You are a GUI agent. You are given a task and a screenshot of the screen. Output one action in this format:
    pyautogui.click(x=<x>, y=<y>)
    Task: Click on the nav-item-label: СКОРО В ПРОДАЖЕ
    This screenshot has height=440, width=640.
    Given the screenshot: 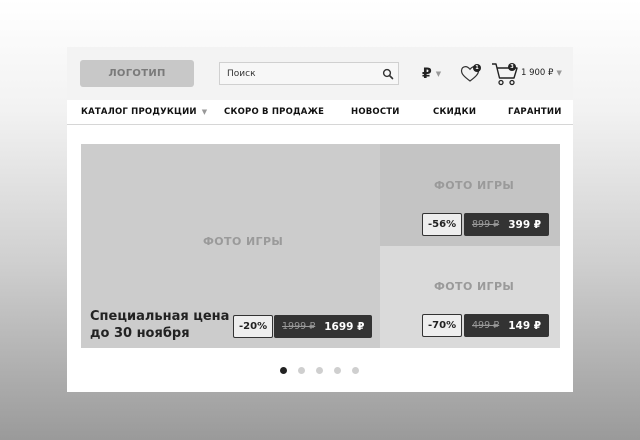 What is the action you would take?
    pyautogui.click(x=274, y=112)
    